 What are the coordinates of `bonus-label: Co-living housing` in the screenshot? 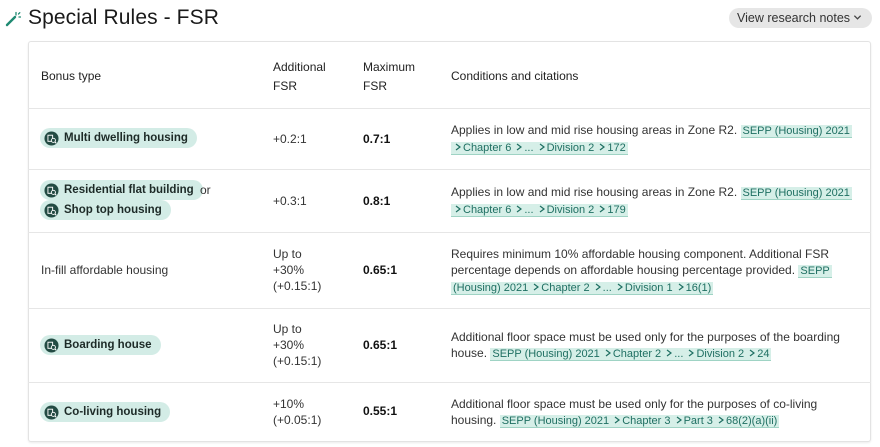 It's located at (113, 412).